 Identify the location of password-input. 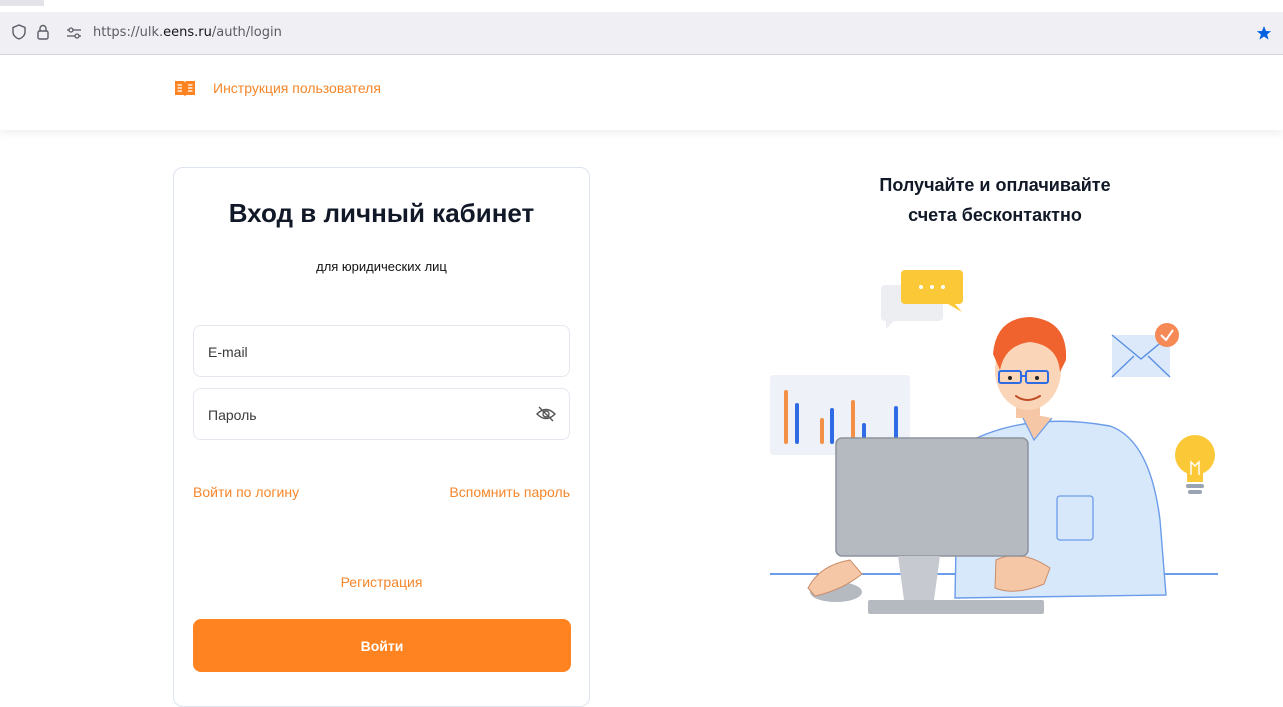
(363, 415).